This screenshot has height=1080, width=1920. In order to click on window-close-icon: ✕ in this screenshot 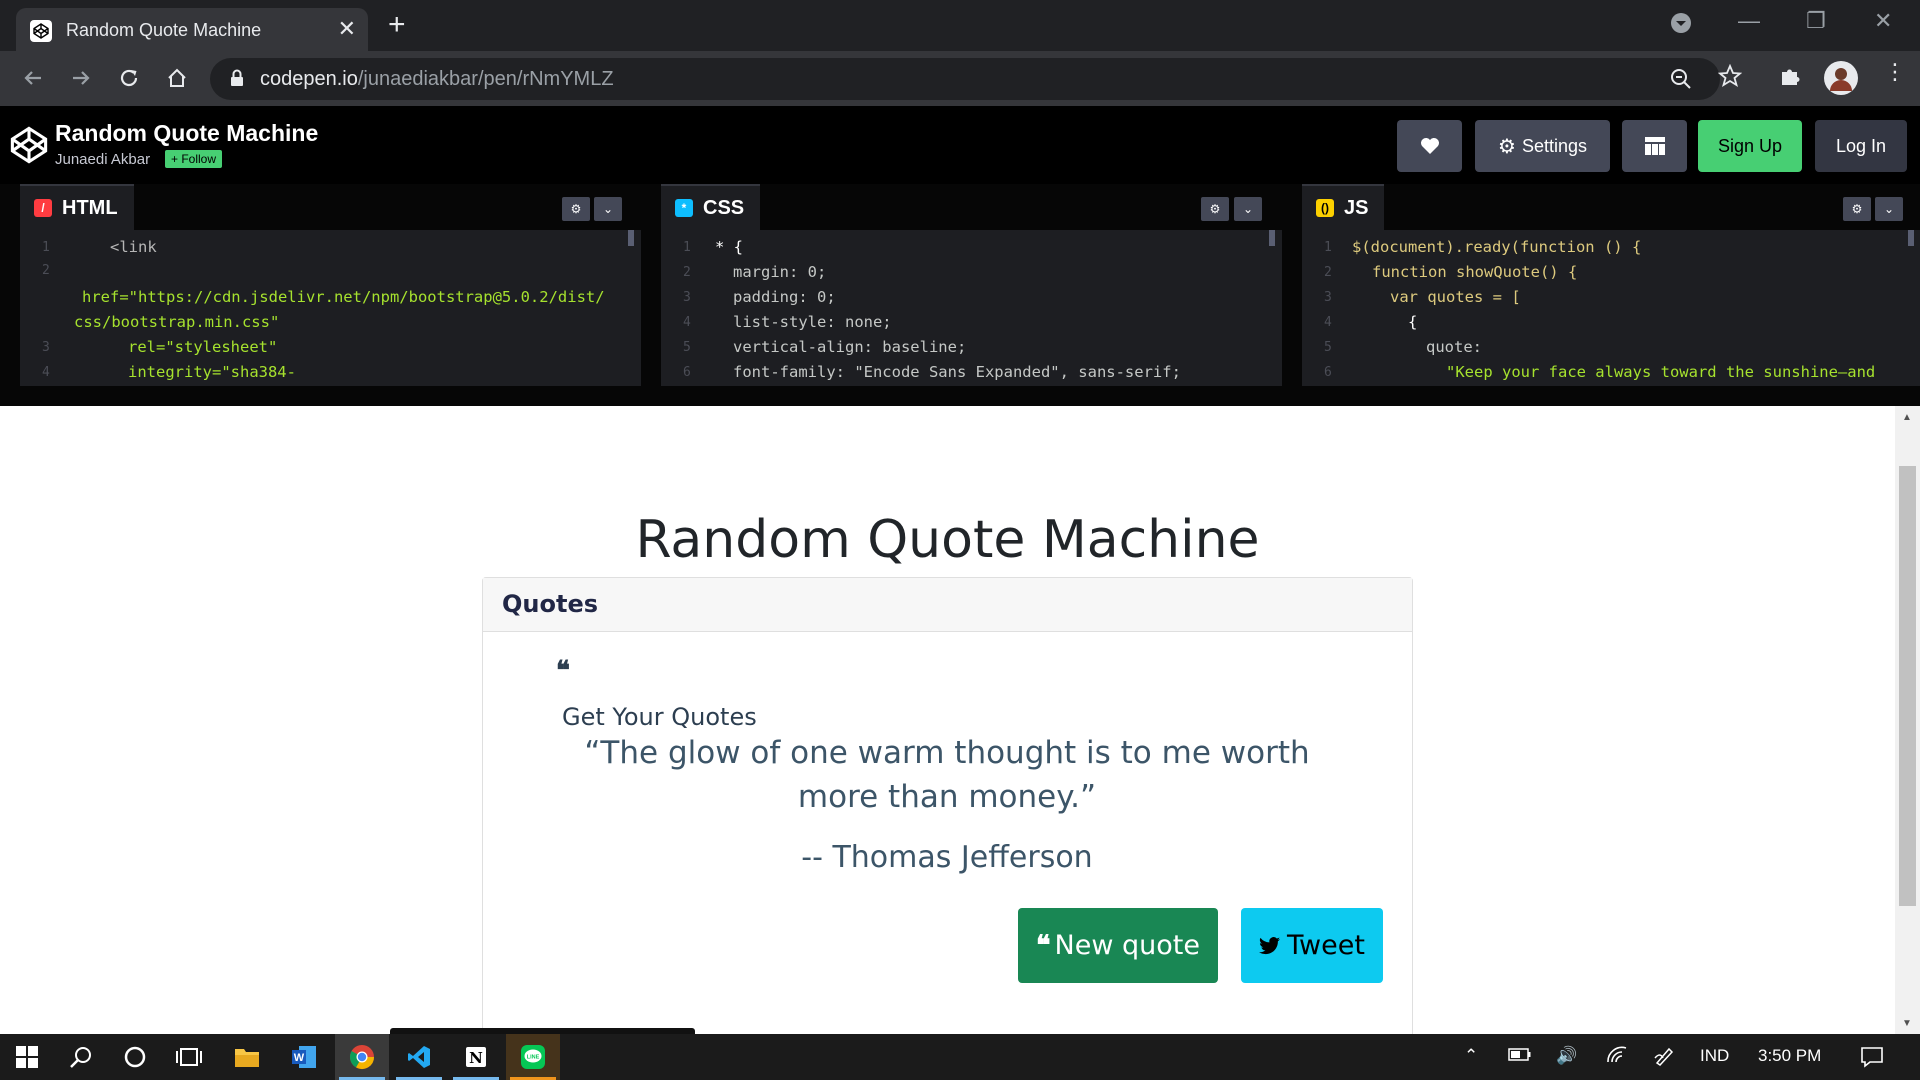, I will do `click(1883, 21)`.